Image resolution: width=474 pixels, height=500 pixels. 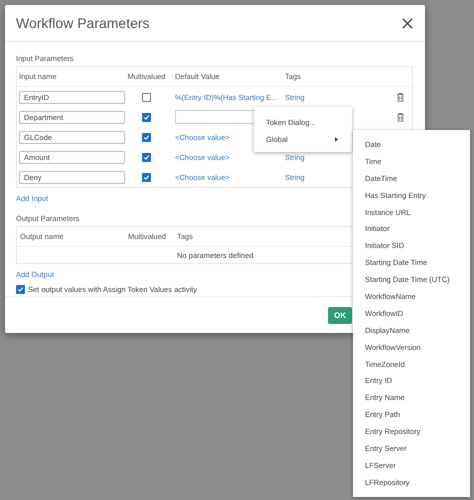 What do you see at coordinates (83, 23) in the screenshot?
I see `dialog-title: Workflow Parameters` at bounding box center [83, 23].